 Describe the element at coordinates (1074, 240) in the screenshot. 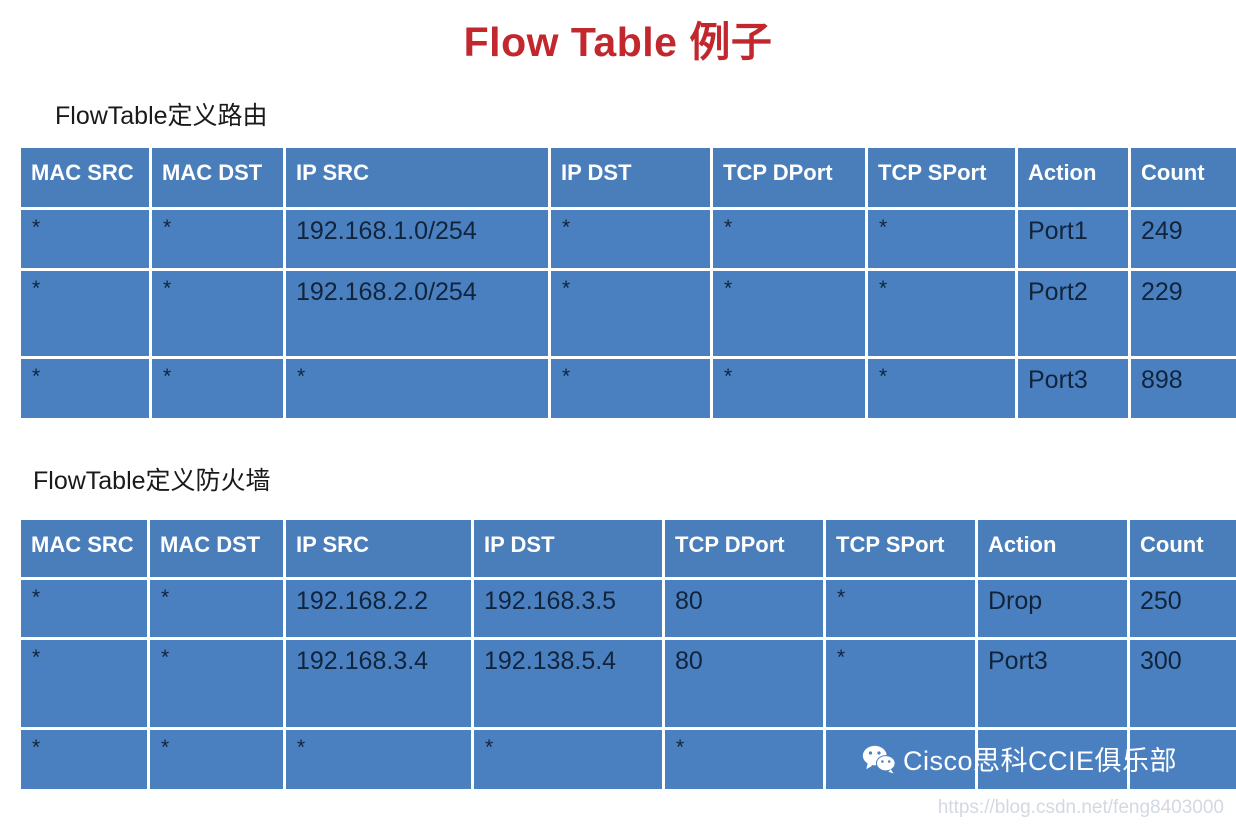

I see `cell-action: Port1` at that location.